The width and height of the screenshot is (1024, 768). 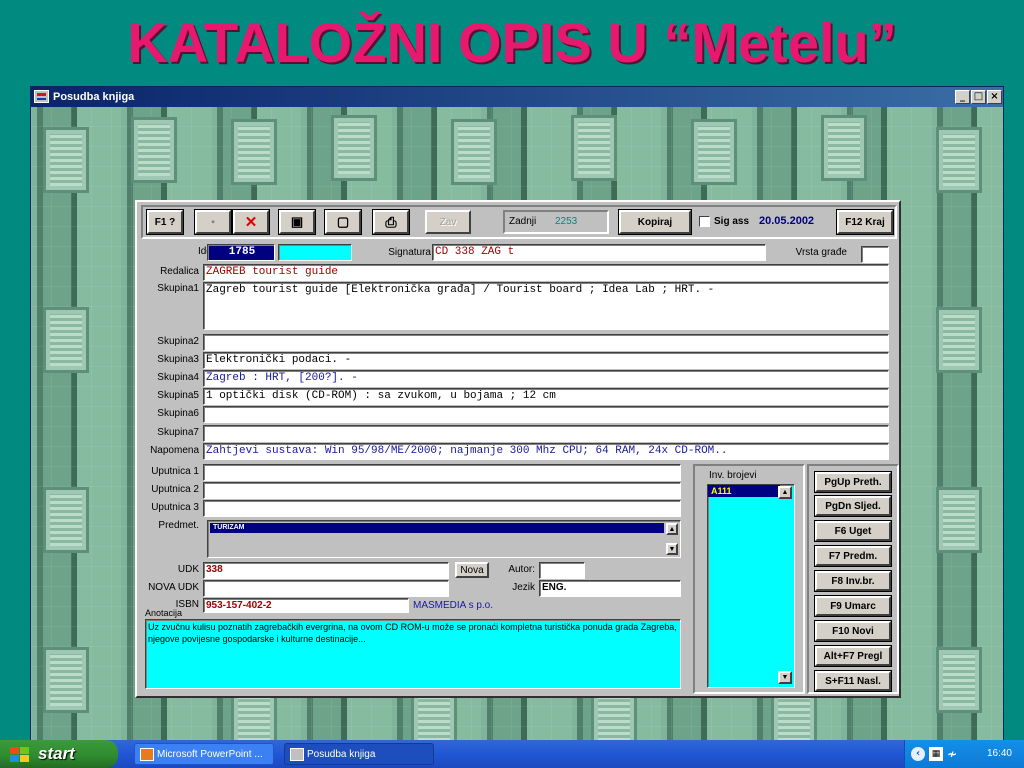 What do you see at coordinates (821, 252) in the screenshot?
I see `vrsta-grade-label: Vrsta građe` at bounding box center [821, 252].